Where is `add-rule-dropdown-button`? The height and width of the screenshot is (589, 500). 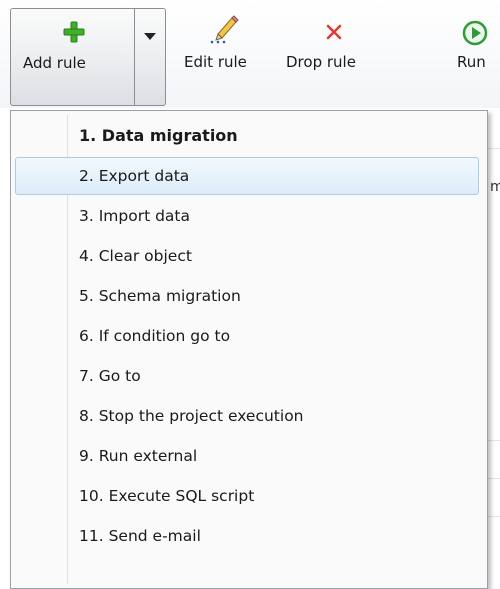
add-rule-dropdown-button is located at coordinates (150, 57).